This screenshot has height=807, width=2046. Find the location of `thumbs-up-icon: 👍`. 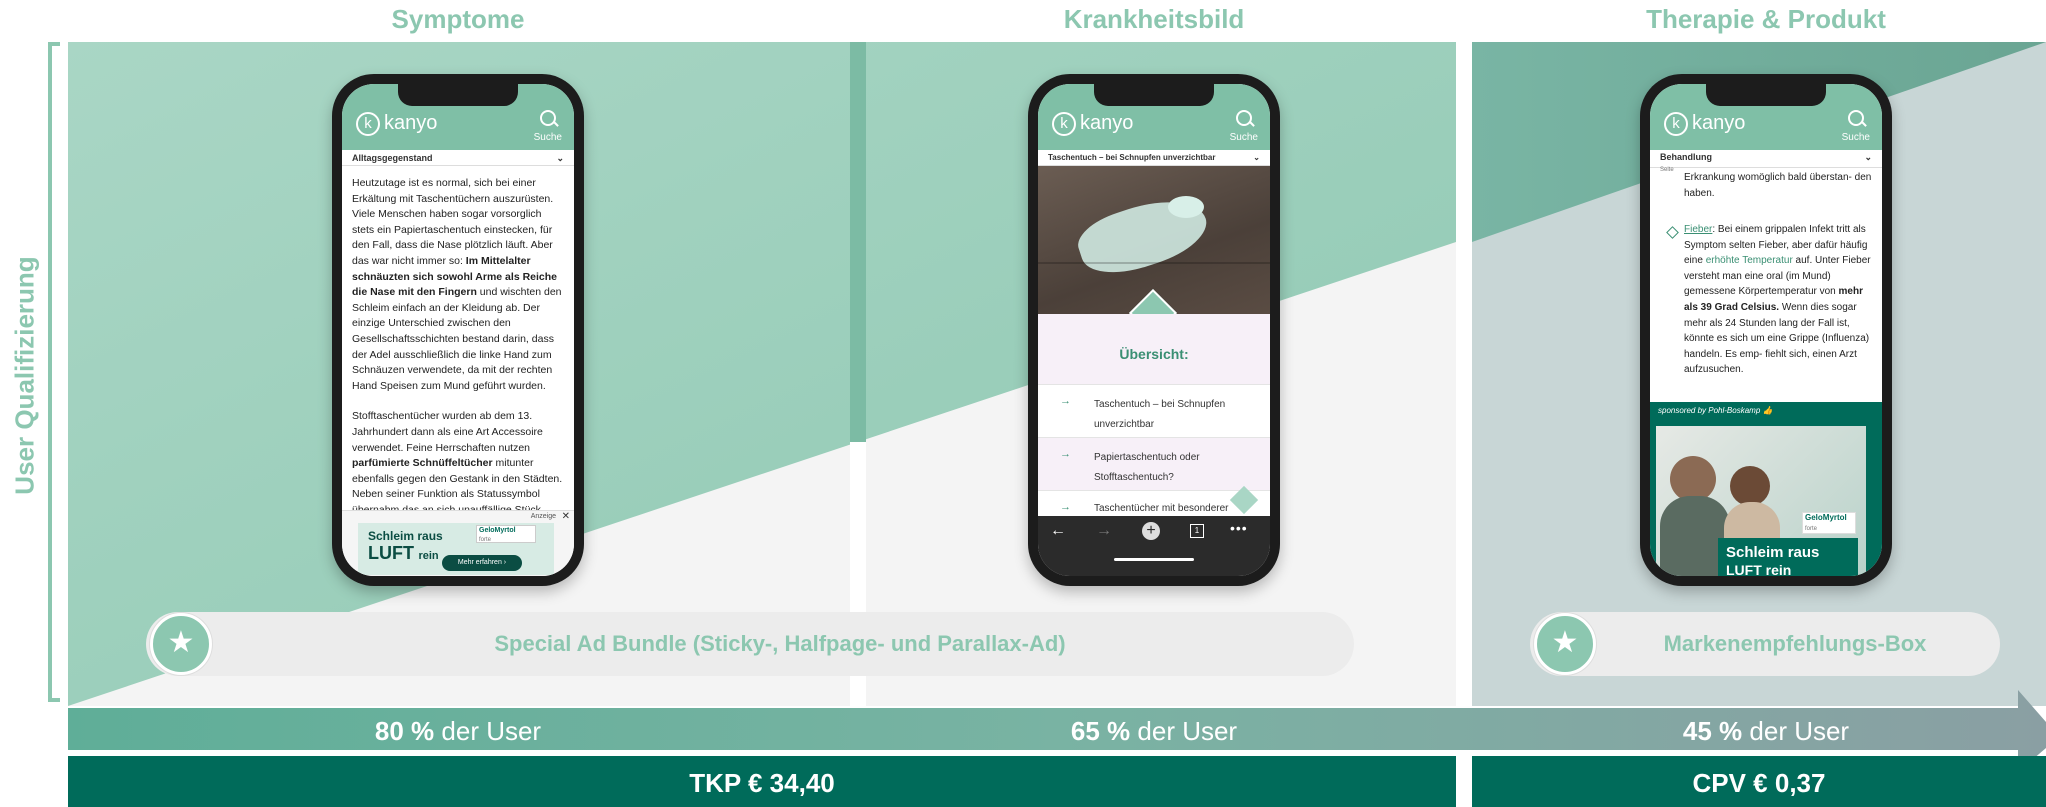

thumbs-up-icon: 👍 is located at coordinates (1767, 410).